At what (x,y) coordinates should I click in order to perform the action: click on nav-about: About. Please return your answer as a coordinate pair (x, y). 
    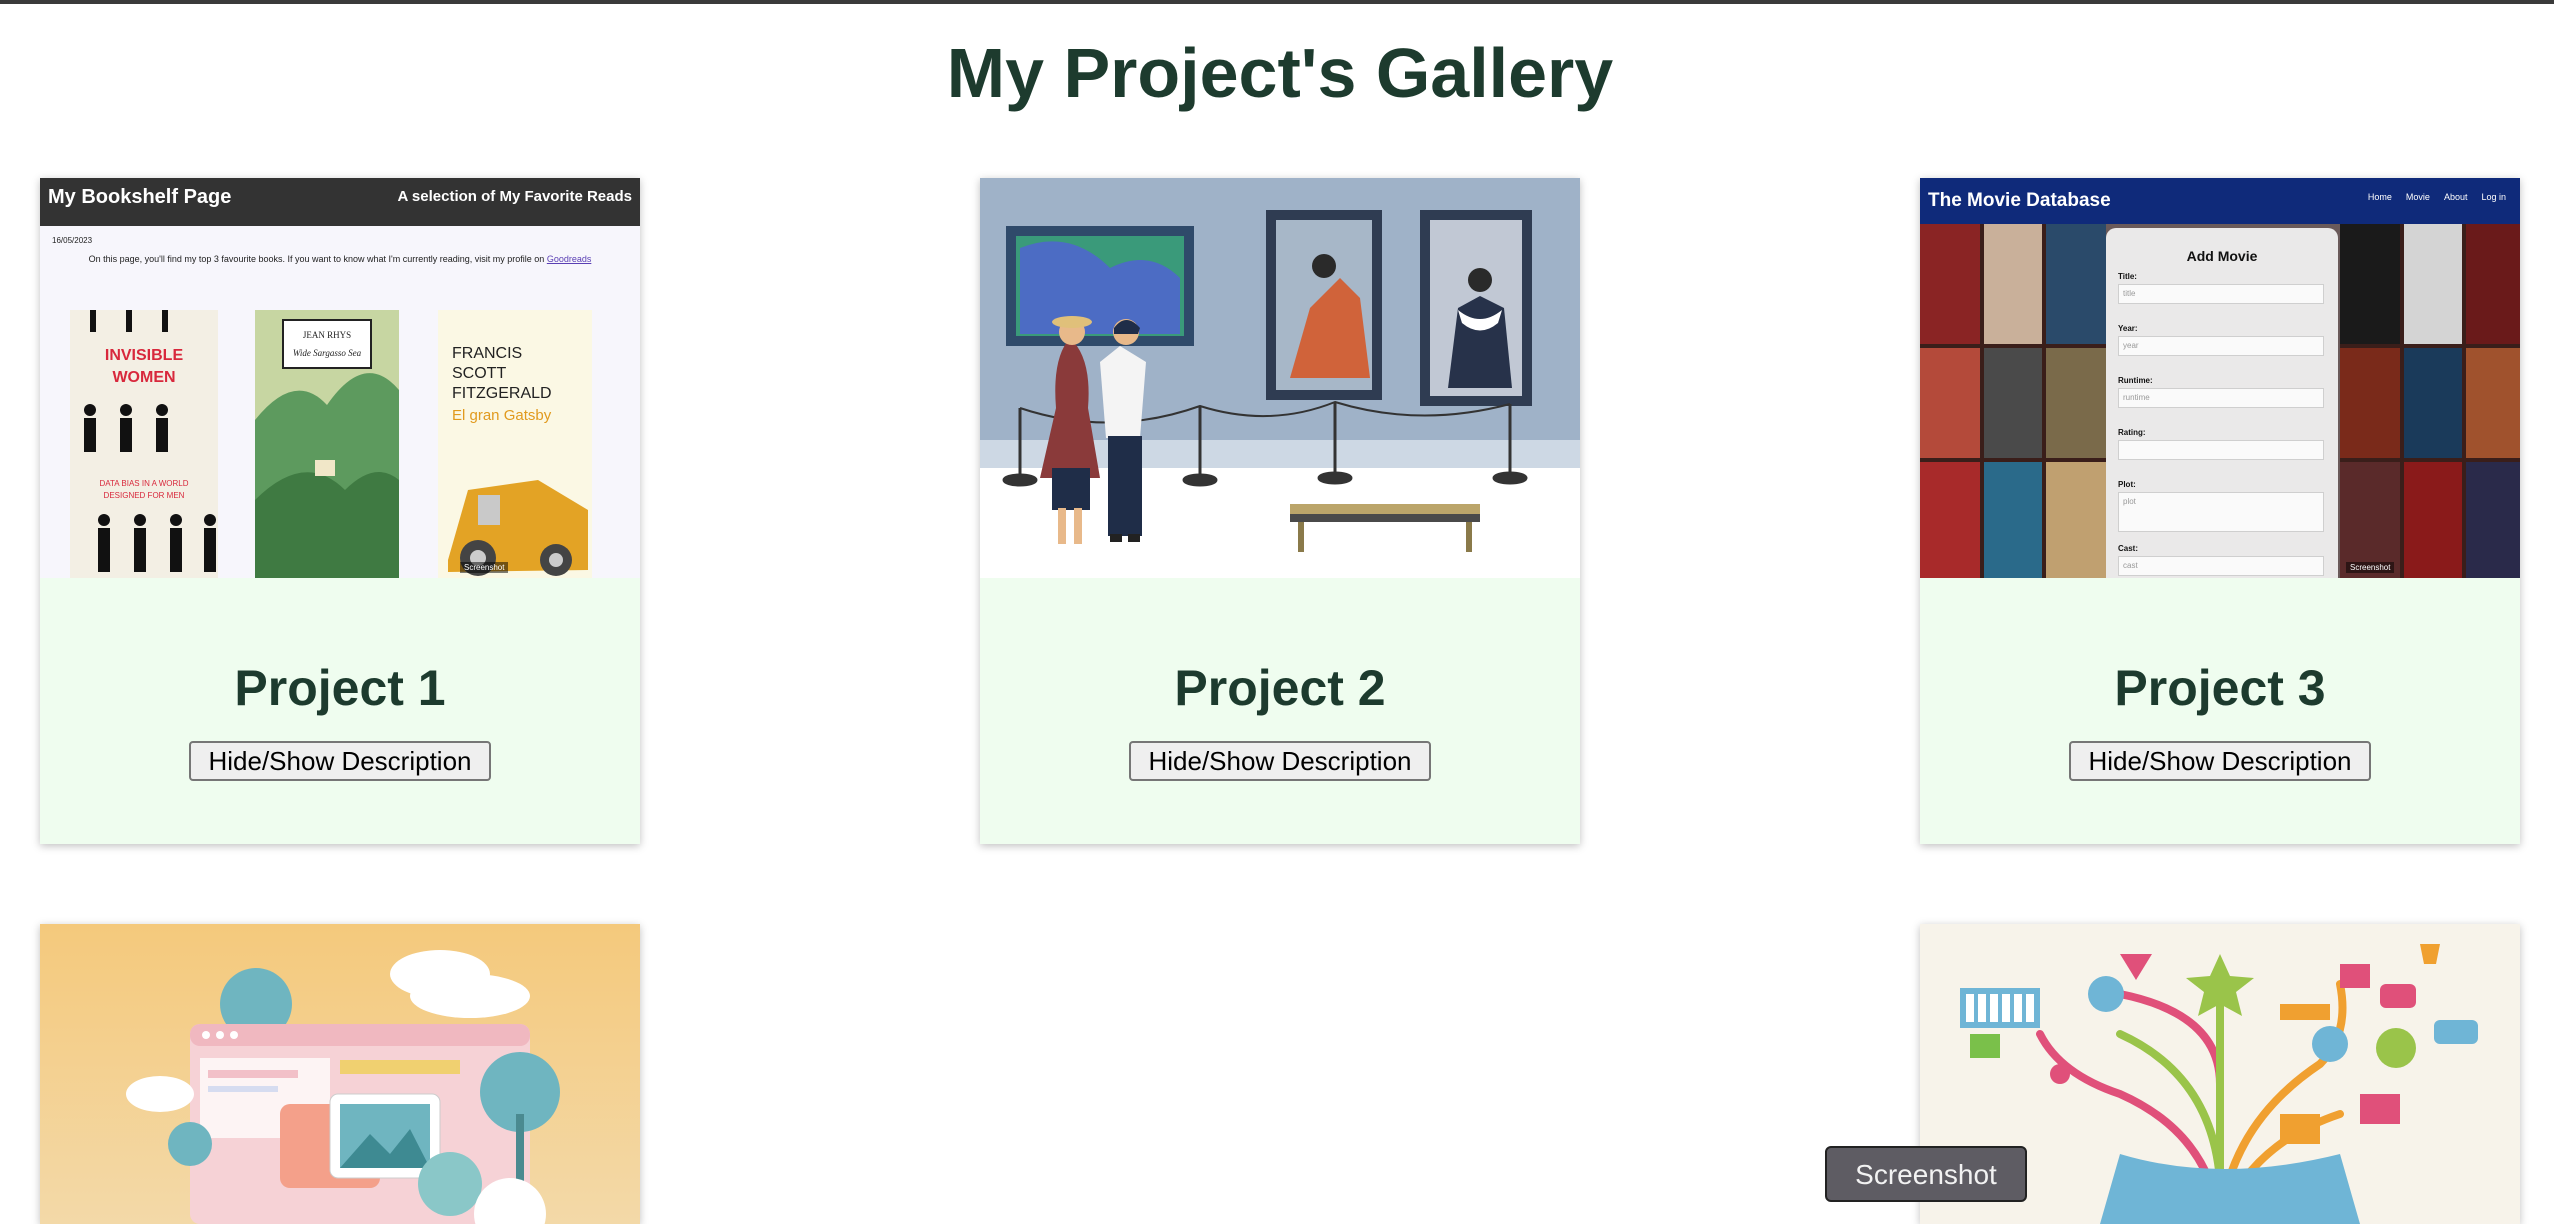
    Looking at the image, I should click on (2456, 197).